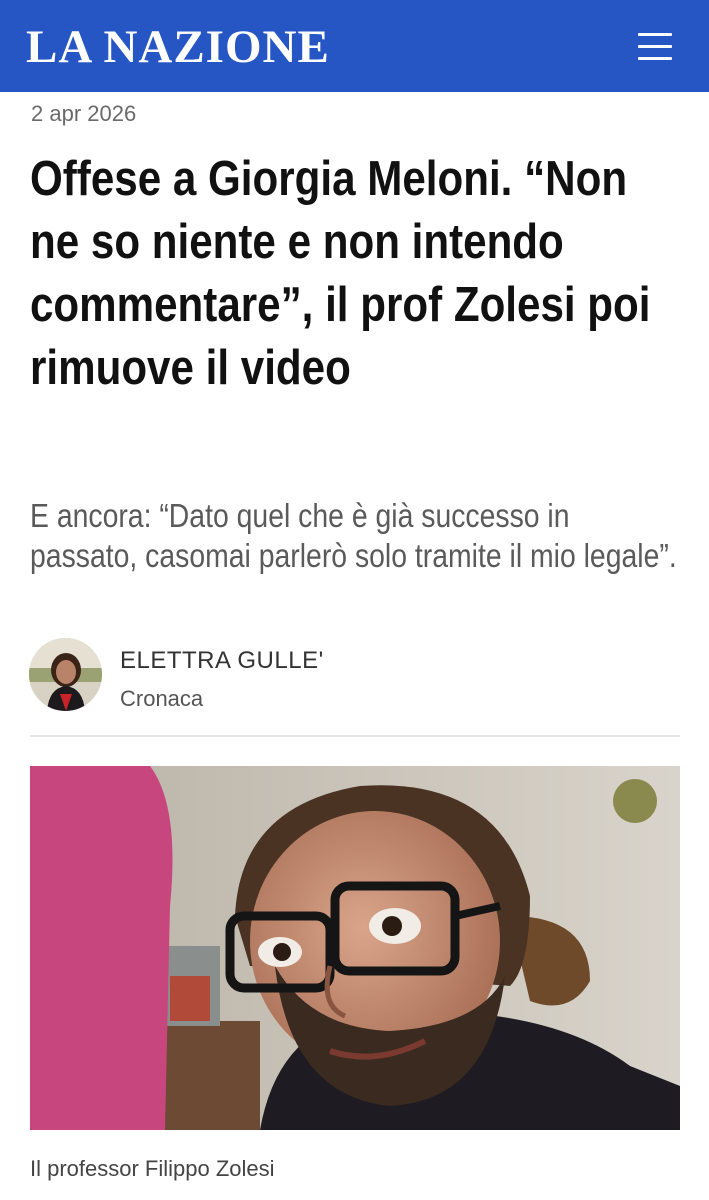 This screenshot has height=1200, width=709. Describe the element at coordinates (655, 34) in the screenshot. I see `hamburger-menu-icon` at that location.